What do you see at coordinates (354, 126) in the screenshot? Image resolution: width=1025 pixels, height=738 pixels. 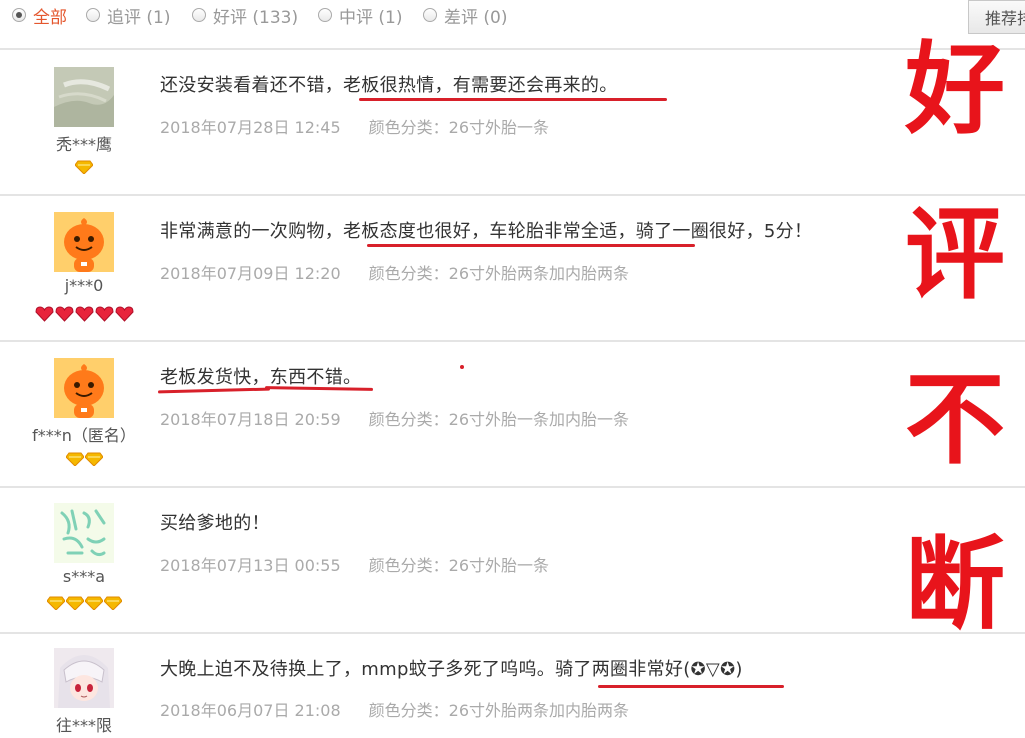 I see `review-meta: 2018年07月28日 12:45 颜色分类：26寸外胎一条` at bounding box center [354, 126].